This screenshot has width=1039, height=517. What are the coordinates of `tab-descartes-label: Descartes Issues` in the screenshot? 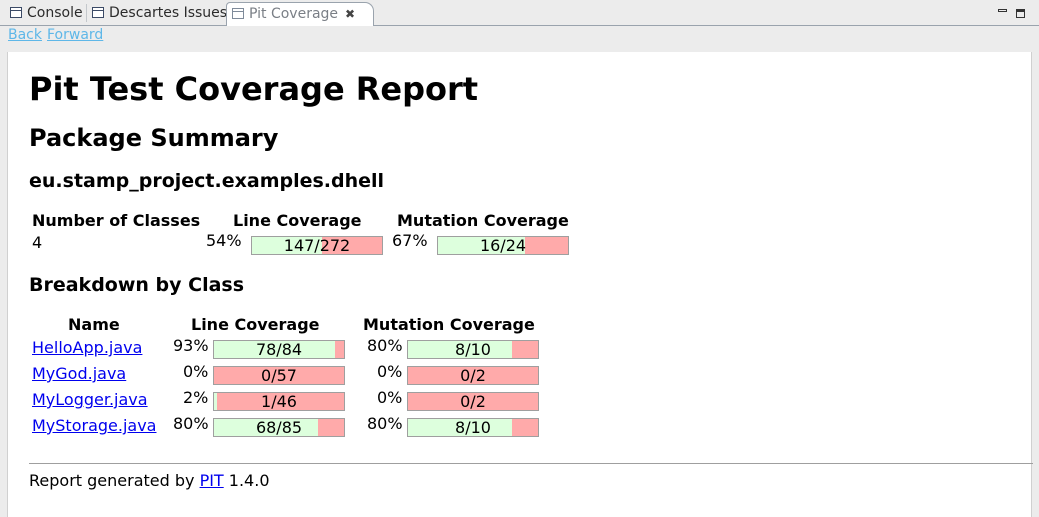 It's located at (168, 13).